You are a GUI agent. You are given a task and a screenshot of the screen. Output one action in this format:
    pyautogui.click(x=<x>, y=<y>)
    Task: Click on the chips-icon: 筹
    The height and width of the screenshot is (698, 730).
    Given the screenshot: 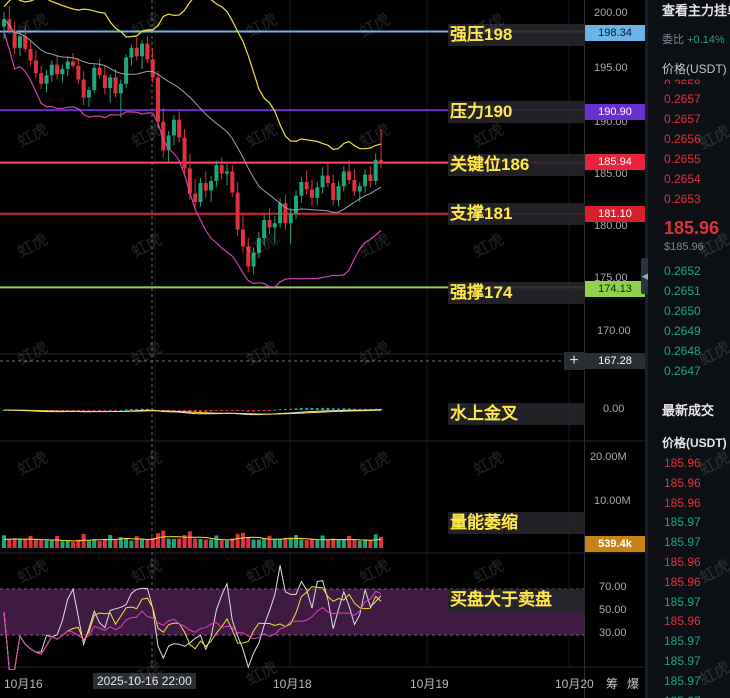 What is the action you would take?
    pyautogui.click(x=612, y=683)
    